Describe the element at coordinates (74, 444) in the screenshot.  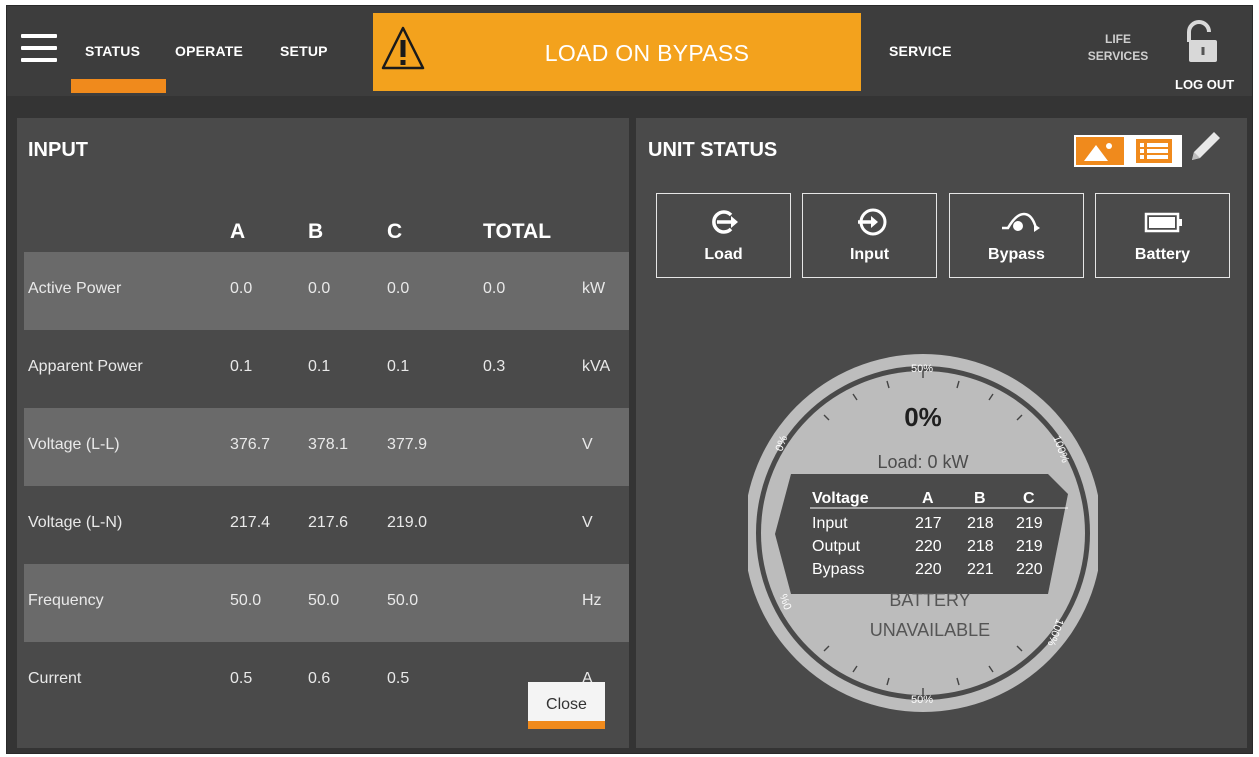
I see `row-label: Voltage (L-L)` at that location.